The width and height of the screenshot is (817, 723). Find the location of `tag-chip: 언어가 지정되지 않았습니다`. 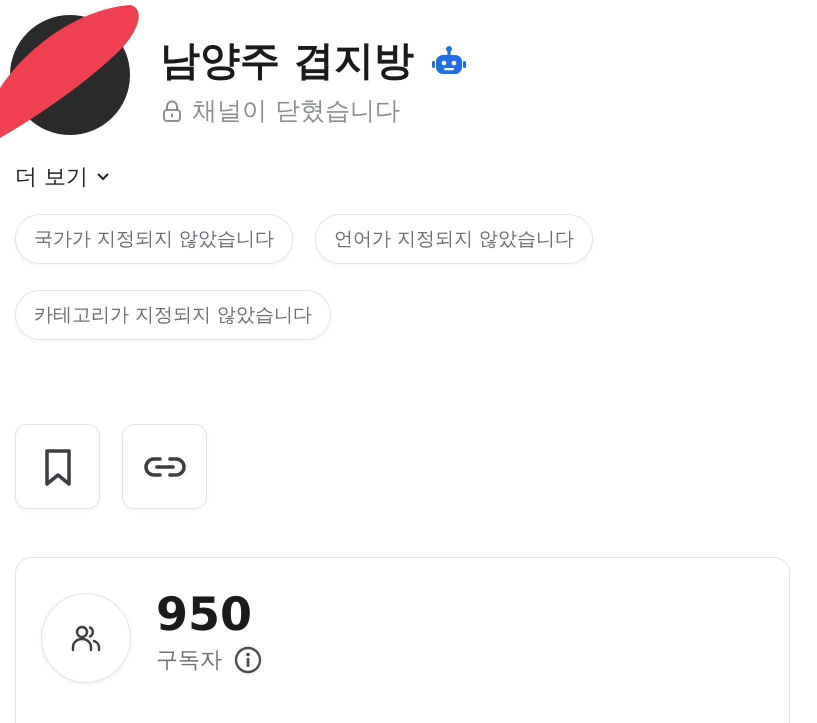

tag-chip: 언어가 지정되지 않았습니다 is located at coordinates (454, 239).